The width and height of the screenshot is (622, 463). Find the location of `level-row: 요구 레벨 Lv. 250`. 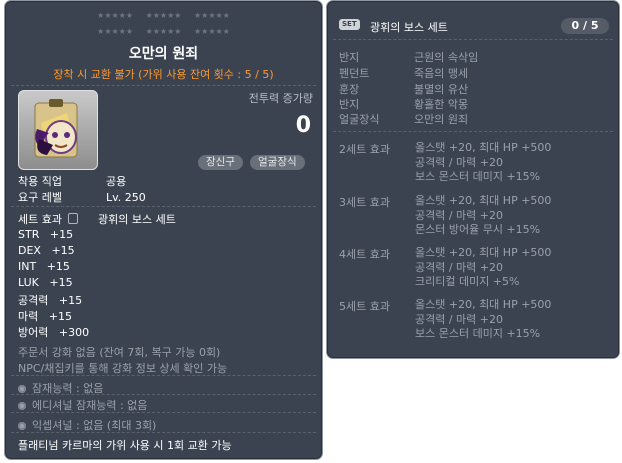

level-row: 요구 레벨 Lv. 250 is located at coordinates (82, 197).